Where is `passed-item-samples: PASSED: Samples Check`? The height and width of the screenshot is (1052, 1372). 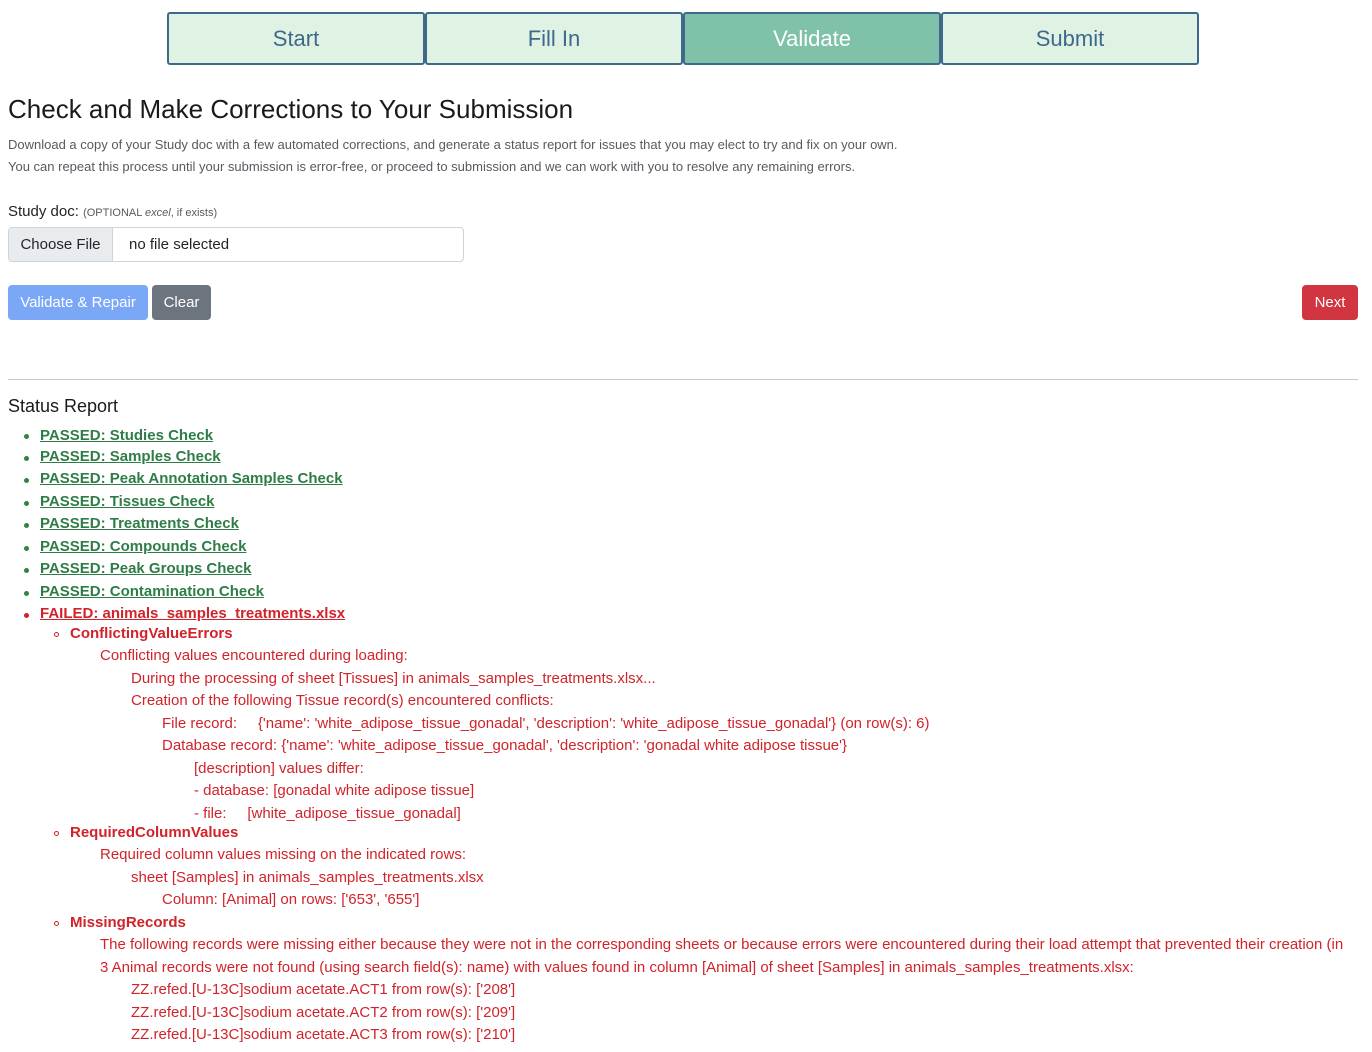 passed-item-samples: PASSED: Samples Check is located at coordinates (130, 457).